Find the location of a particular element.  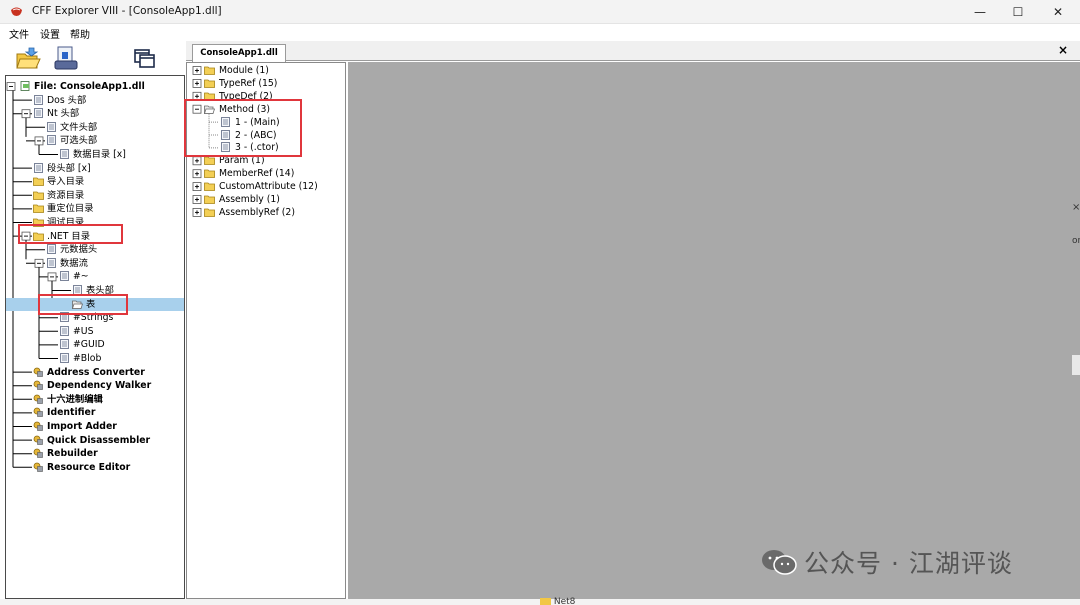

window-title: CFF Explorer VIII - [ConsoleApp1.dll] is located at coordinates (127, 11).